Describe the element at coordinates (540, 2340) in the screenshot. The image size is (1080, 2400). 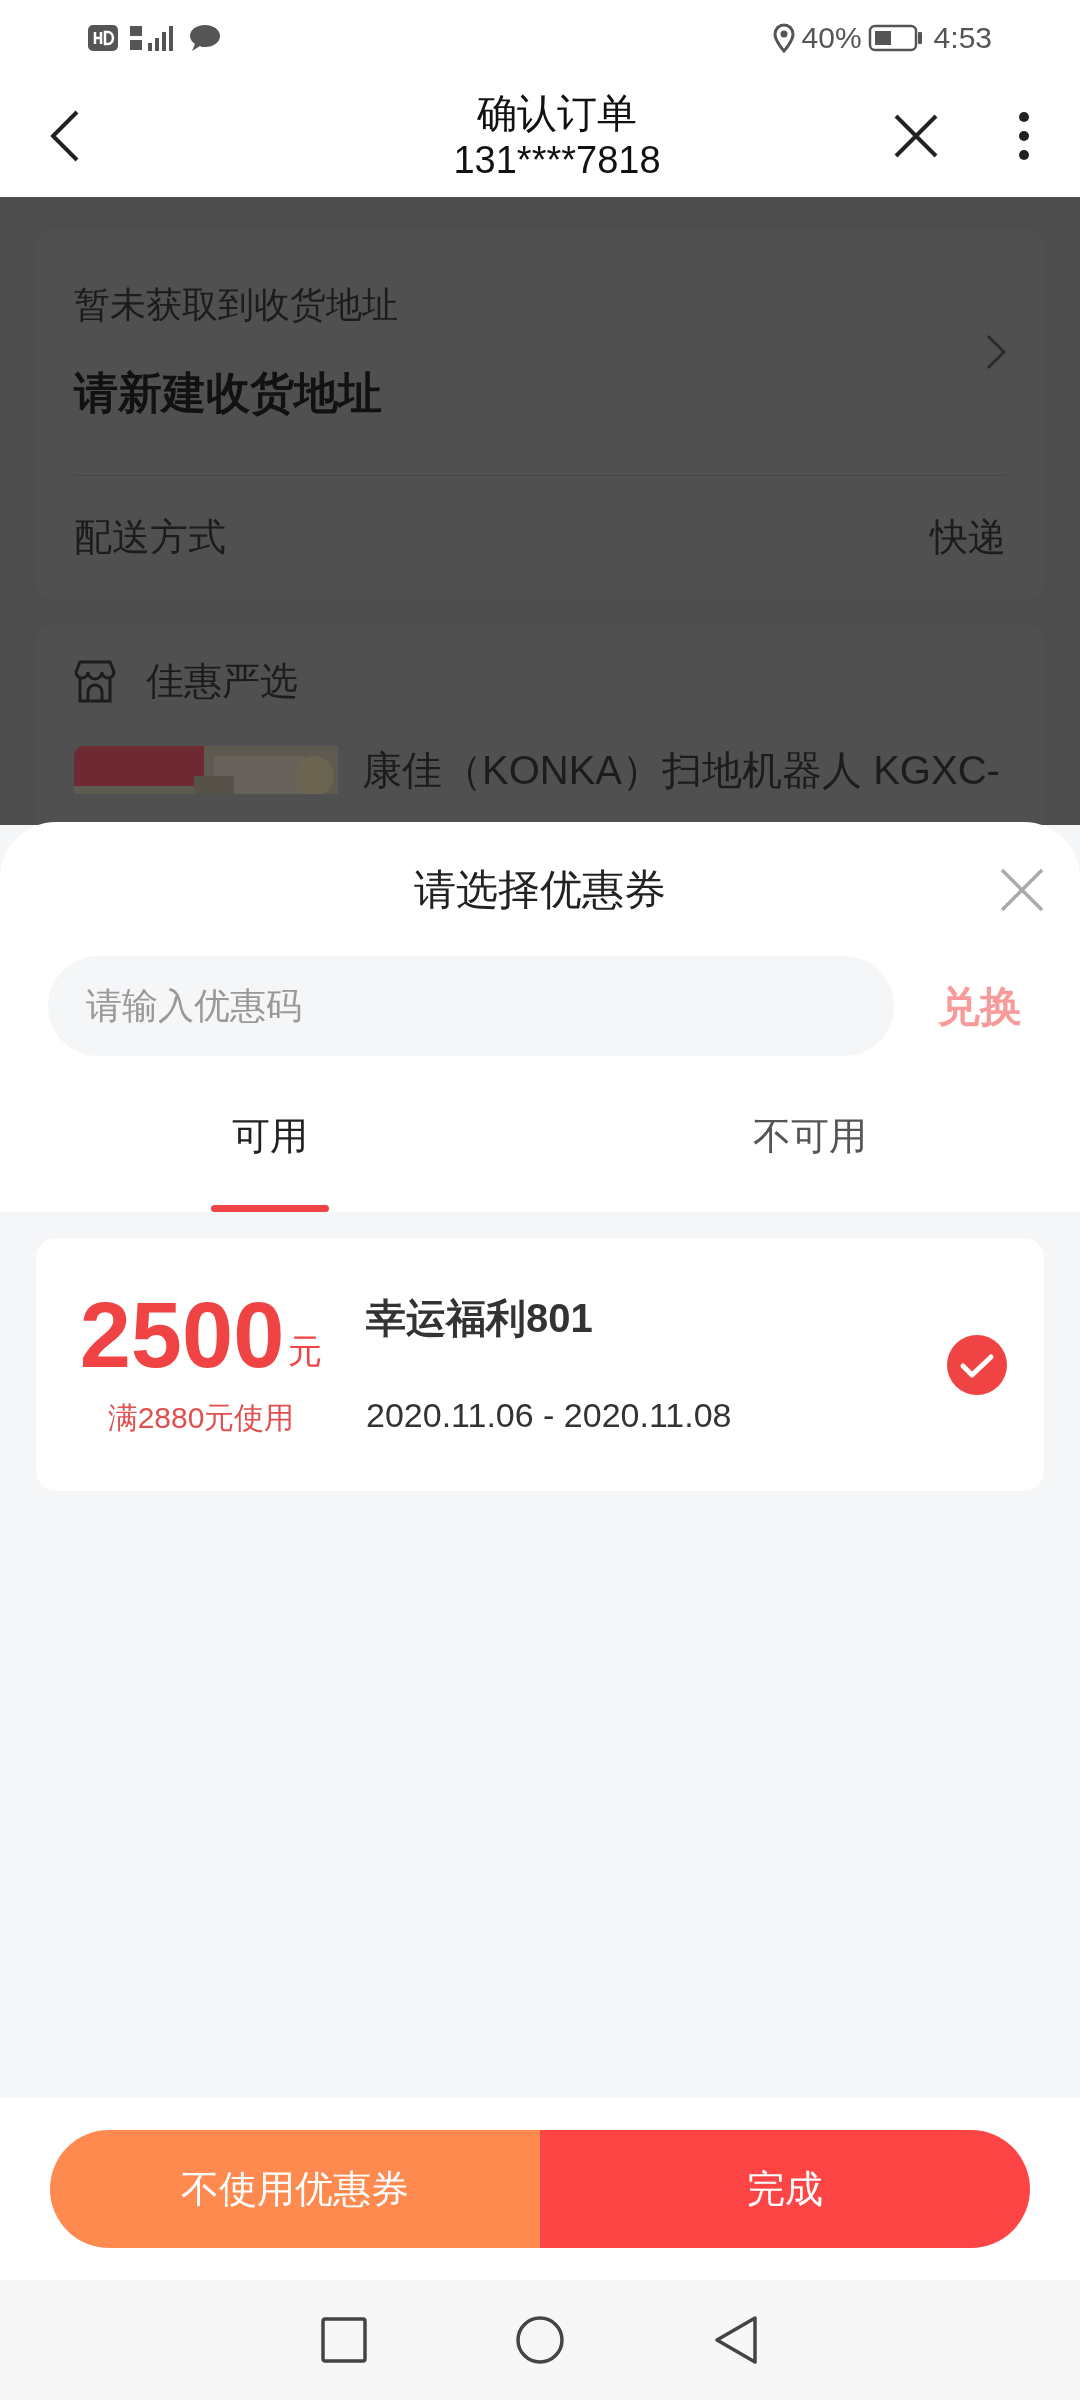
I see `home-icon` at that location.